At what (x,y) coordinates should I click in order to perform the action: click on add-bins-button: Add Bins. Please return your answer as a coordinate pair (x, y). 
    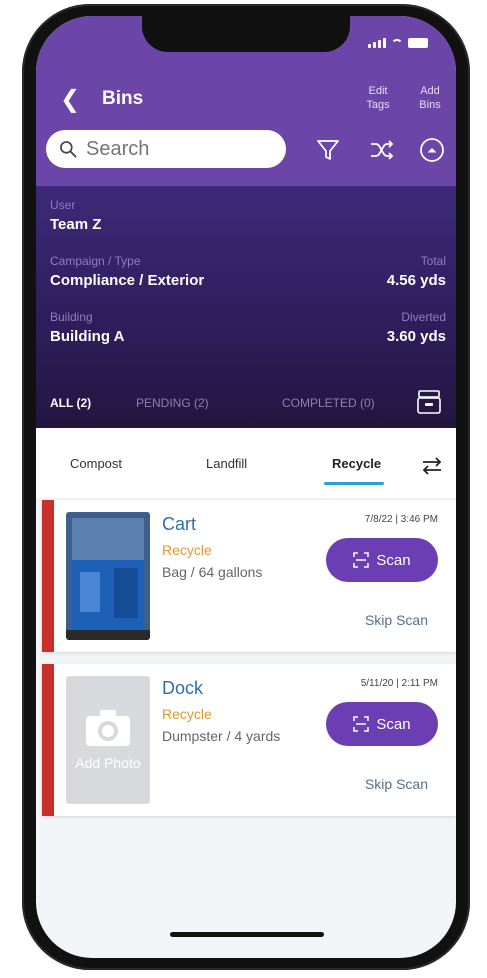
    Looking at the image, I should click on (430, 98).